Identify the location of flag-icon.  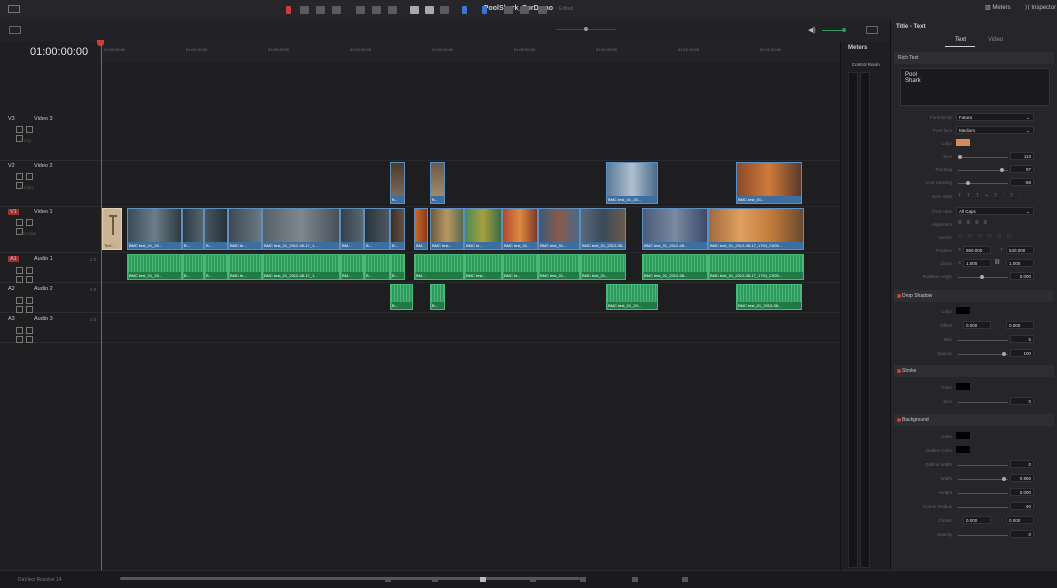
(464, 10).